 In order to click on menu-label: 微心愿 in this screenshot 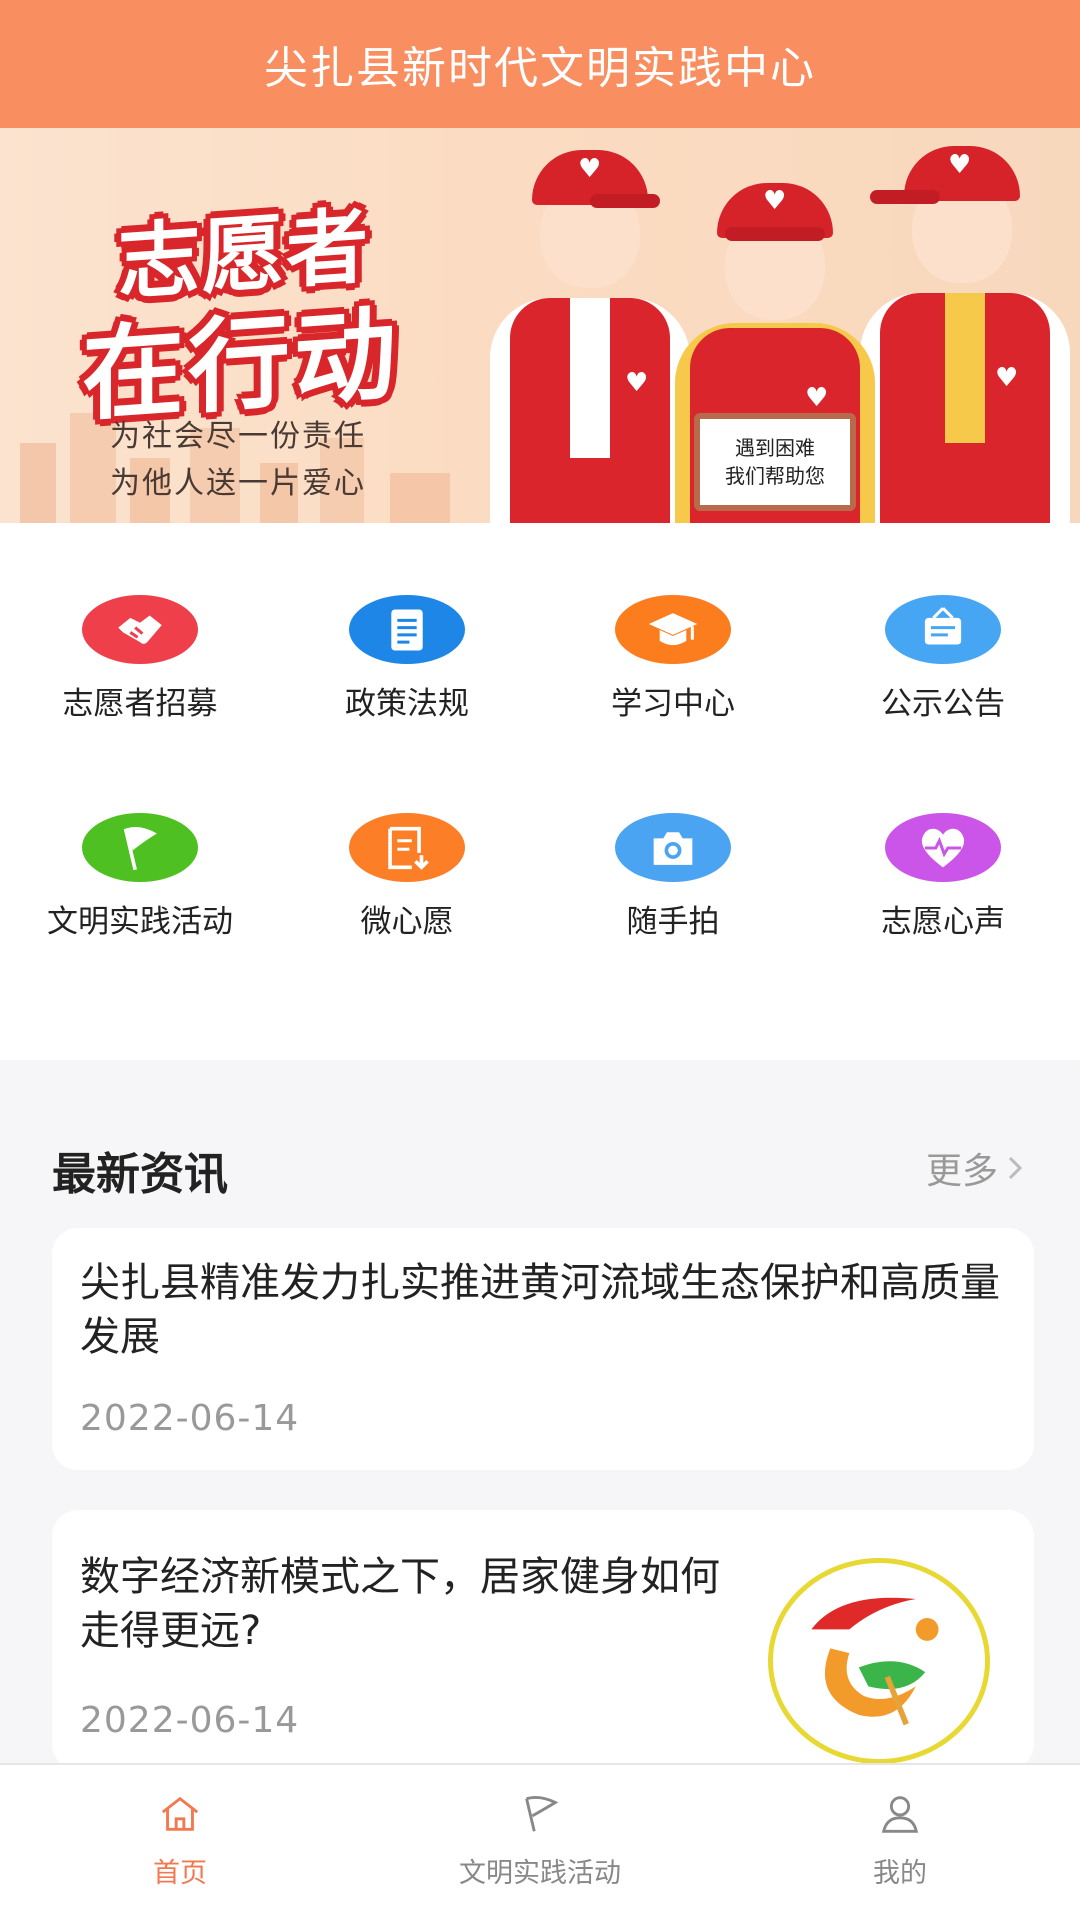, I will do `click(407, 922)`.